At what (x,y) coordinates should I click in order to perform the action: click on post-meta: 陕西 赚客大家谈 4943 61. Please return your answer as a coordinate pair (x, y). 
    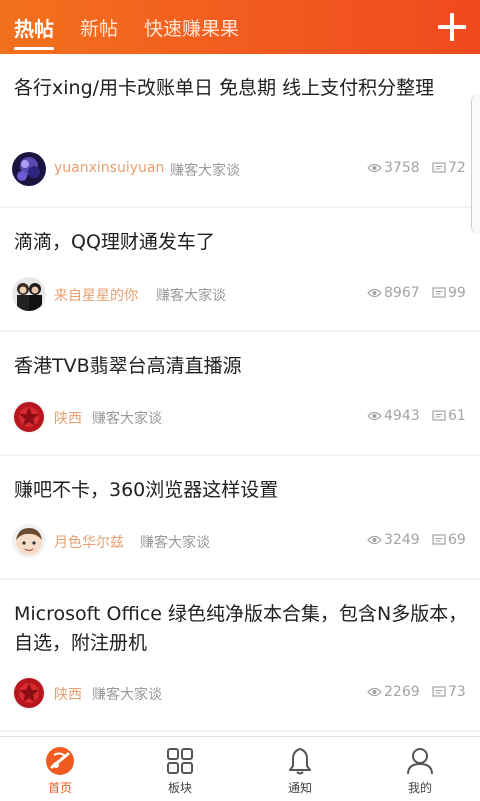
    Looking at the image, I should click on (240, 417).